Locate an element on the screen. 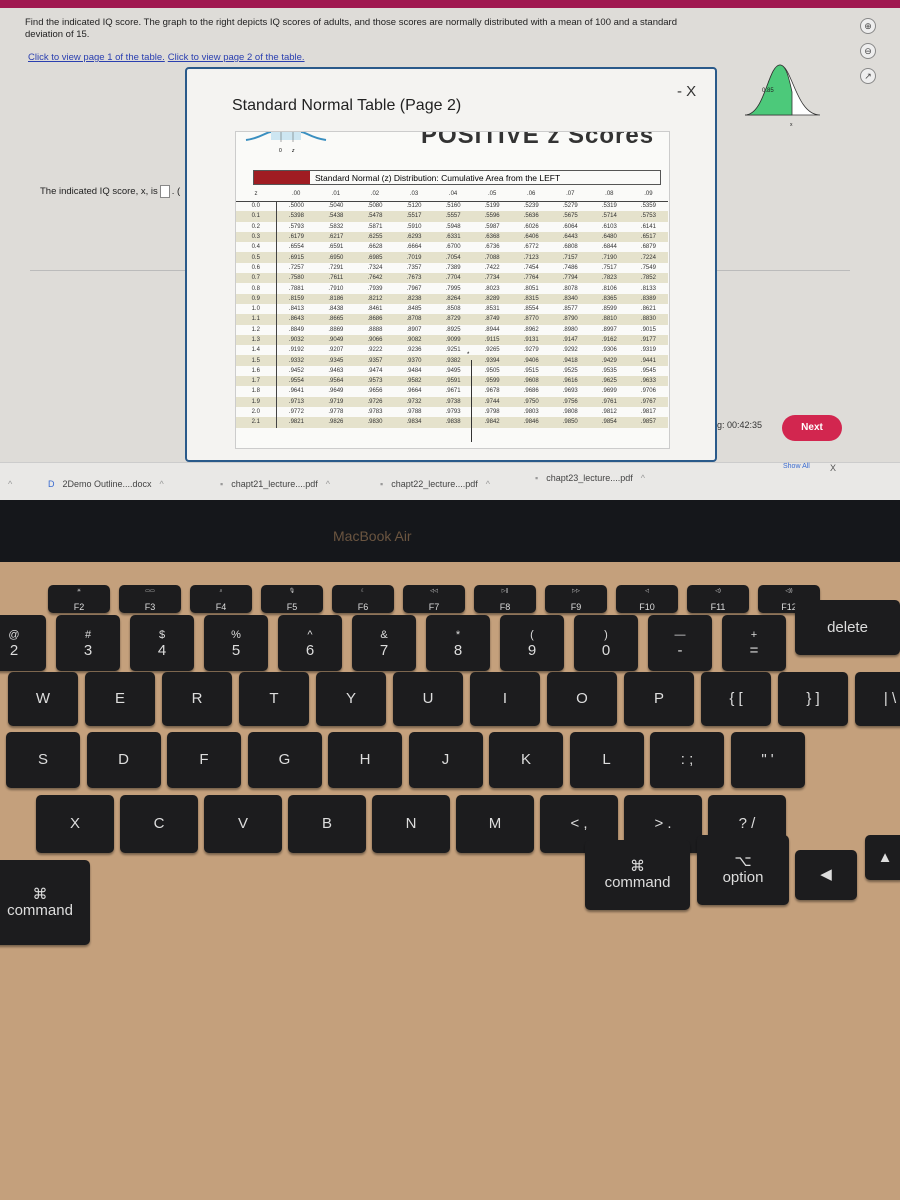  probability-cell: .9788 is located at coordinates (414, 412).